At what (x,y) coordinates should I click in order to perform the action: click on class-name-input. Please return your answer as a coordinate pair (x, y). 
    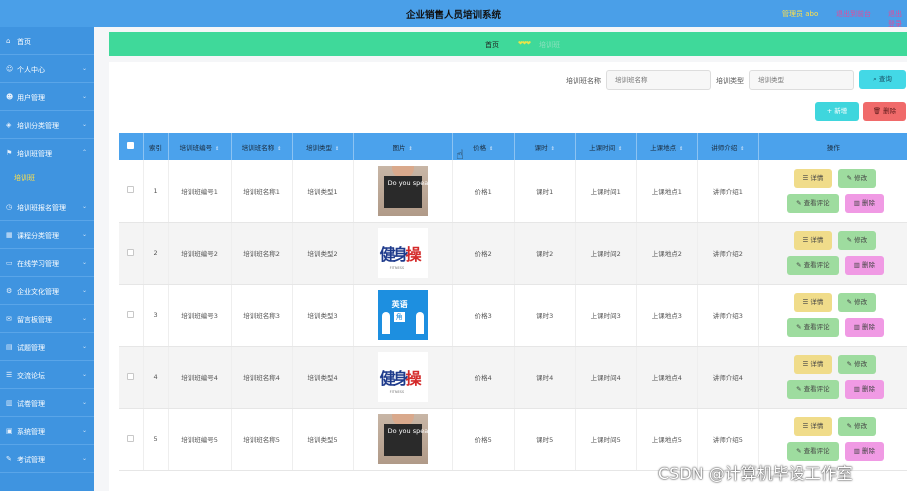
    Looking at the image, I should click on (658, 80).